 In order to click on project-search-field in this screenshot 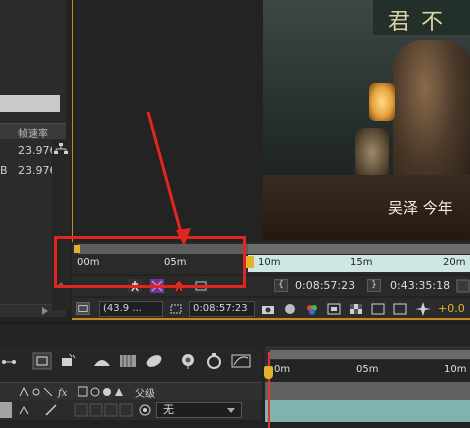, I will do `click(30, 103)`.